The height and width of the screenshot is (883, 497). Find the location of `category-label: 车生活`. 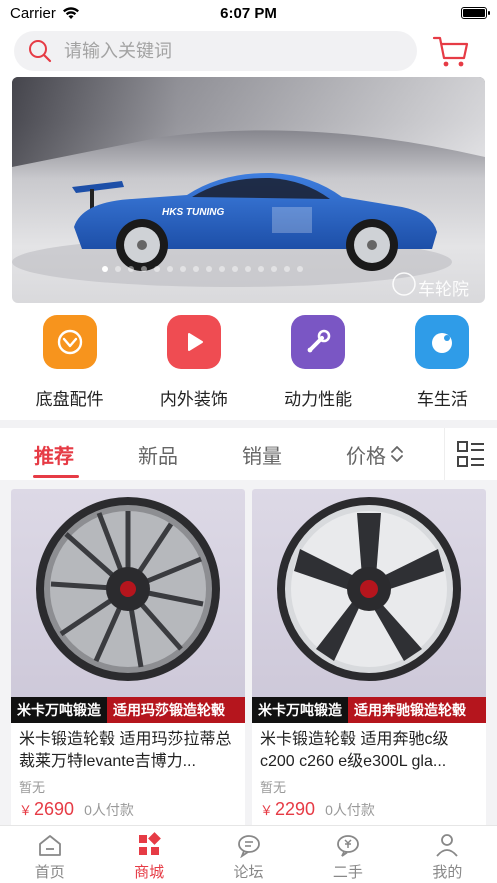

category-label: 车生活 is located at coordinates (442, 399).